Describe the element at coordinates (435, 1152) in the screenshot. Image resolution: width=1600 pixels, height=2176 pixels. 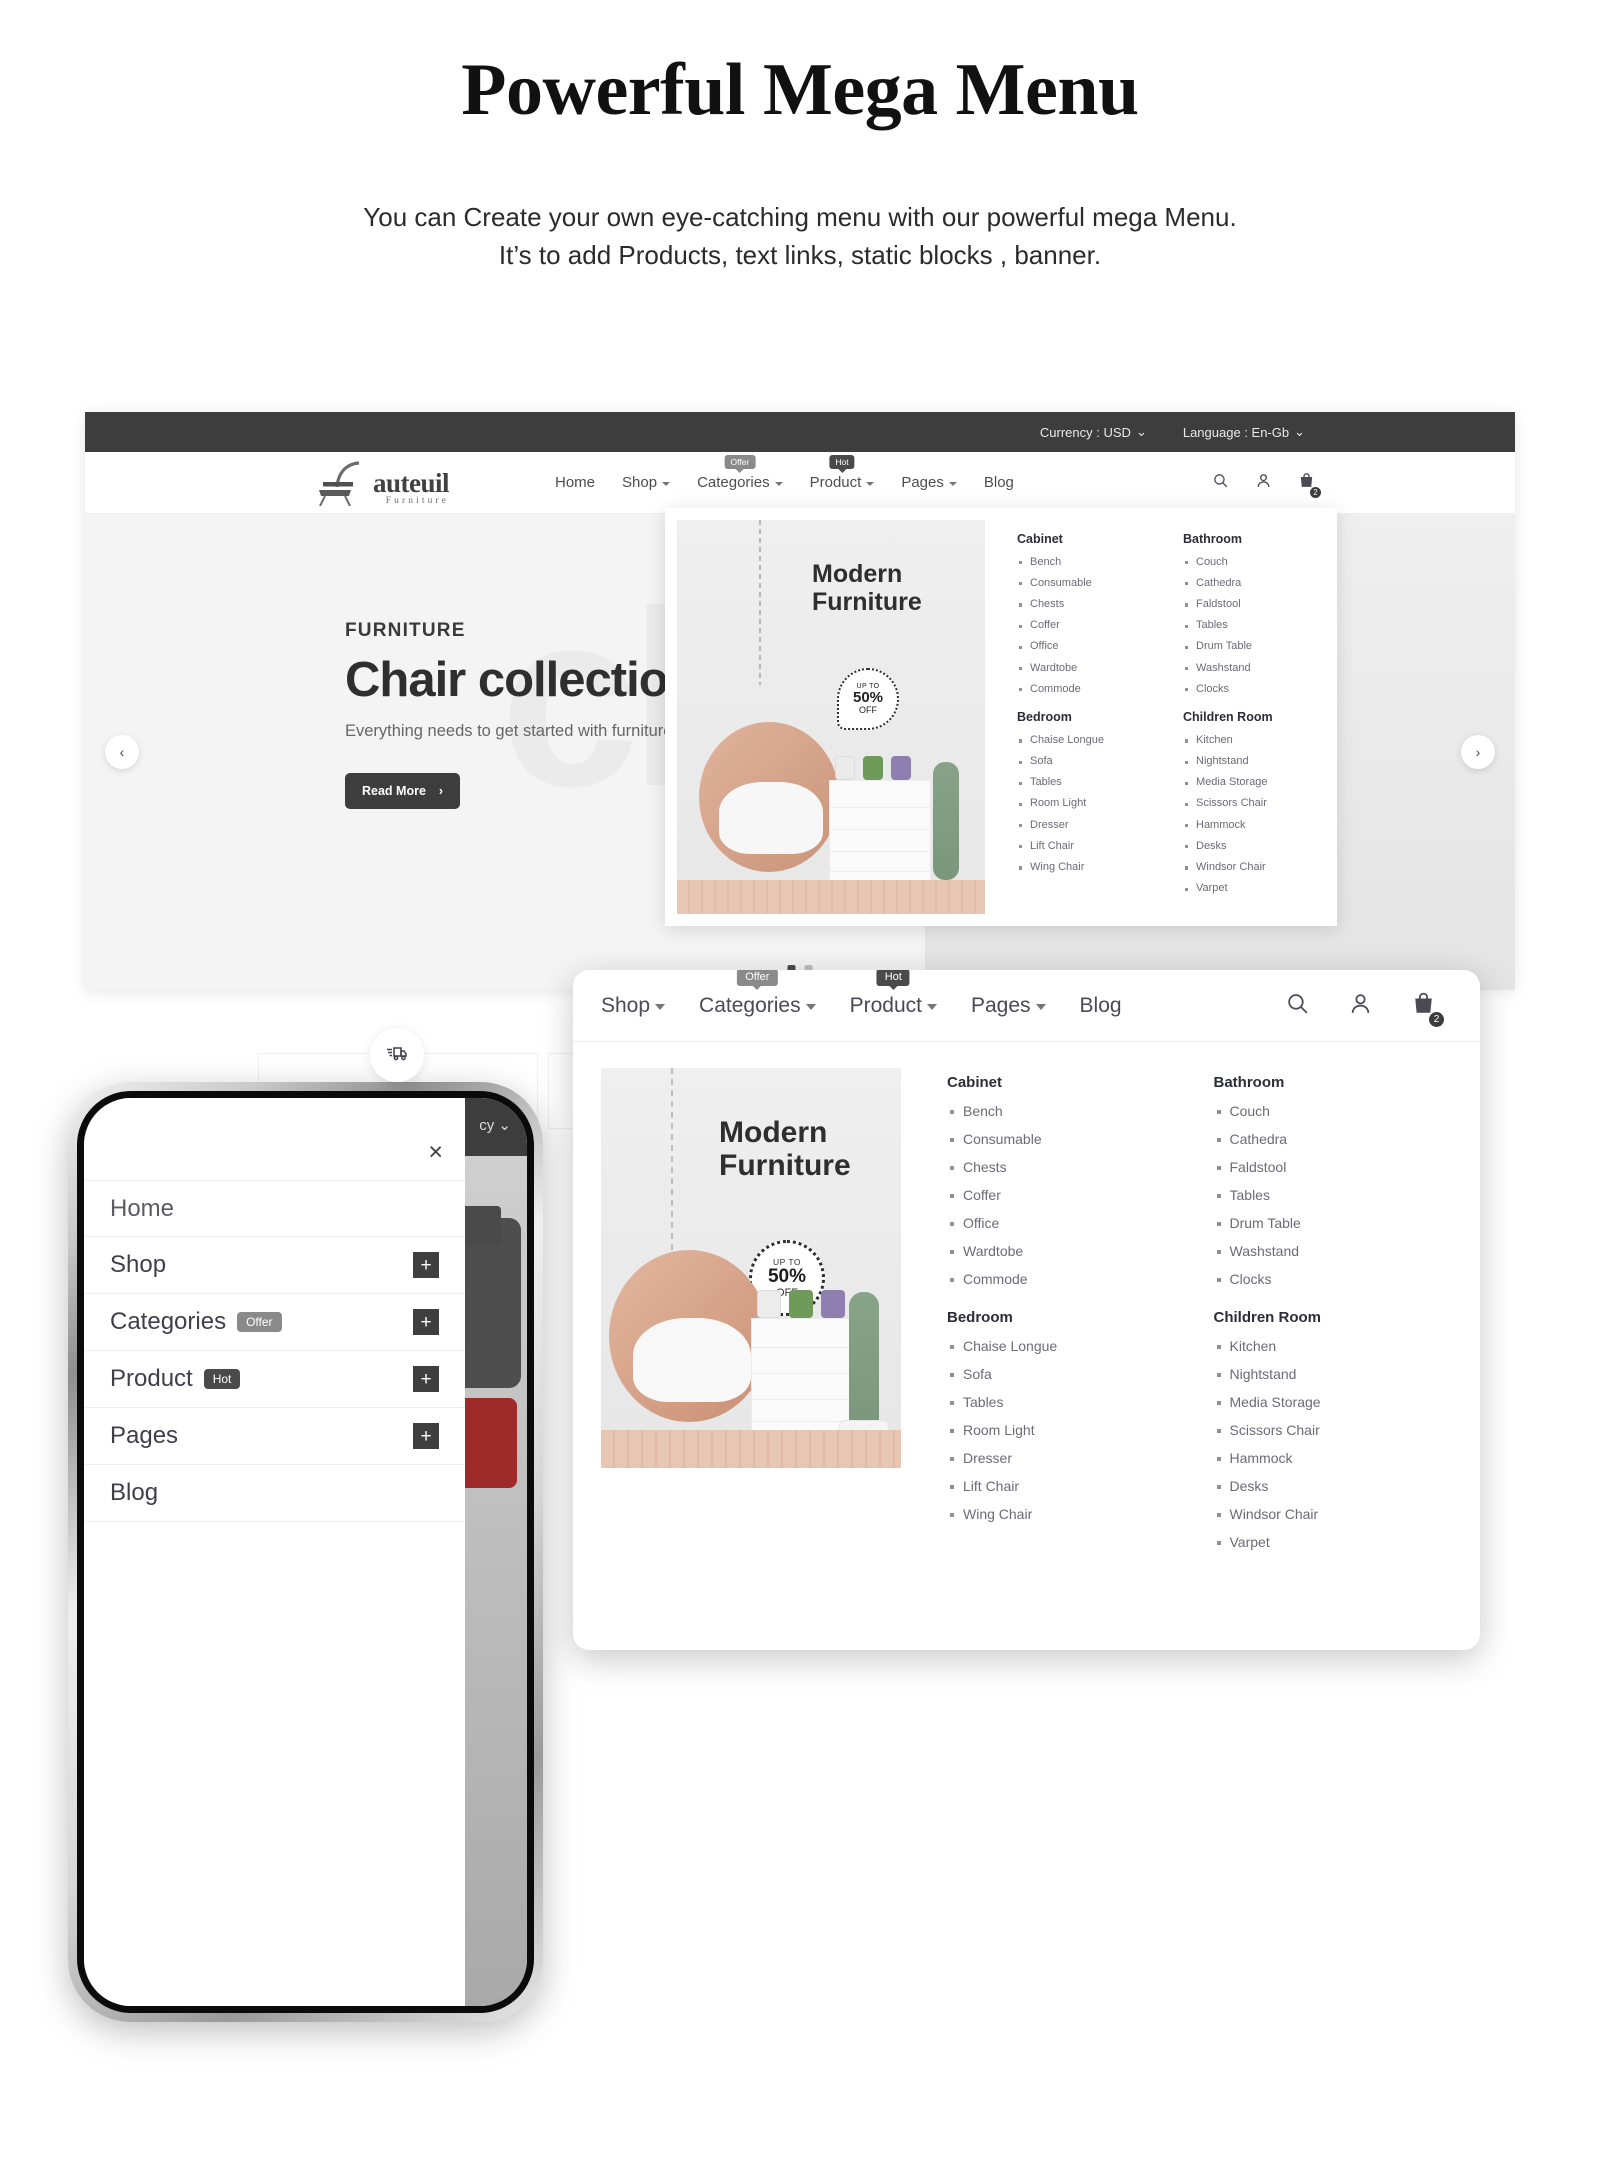
I see `close-icon: ×` at that location.